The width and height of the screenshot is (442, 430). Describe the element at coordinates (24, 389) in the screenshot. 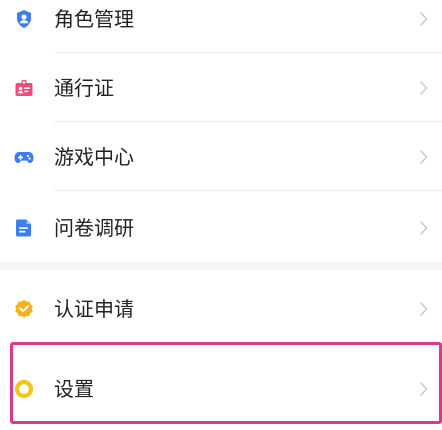

I see `settings-ring-icon` at that location.